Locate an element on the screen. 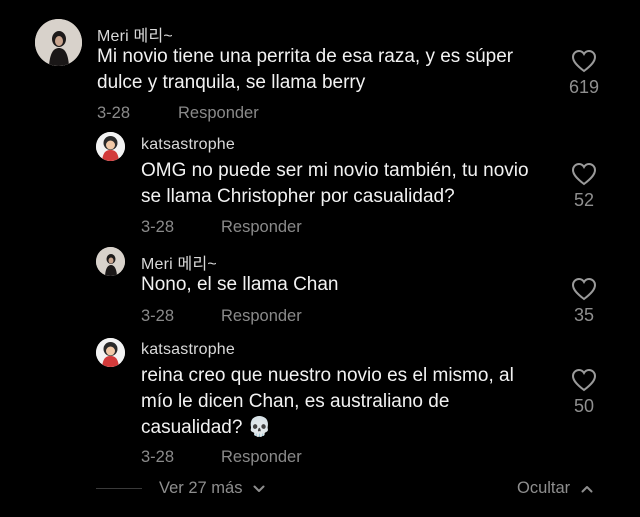 The width and height of the screenshot is (640, 517). like-button: 52 is located at coordinates (584, 186).